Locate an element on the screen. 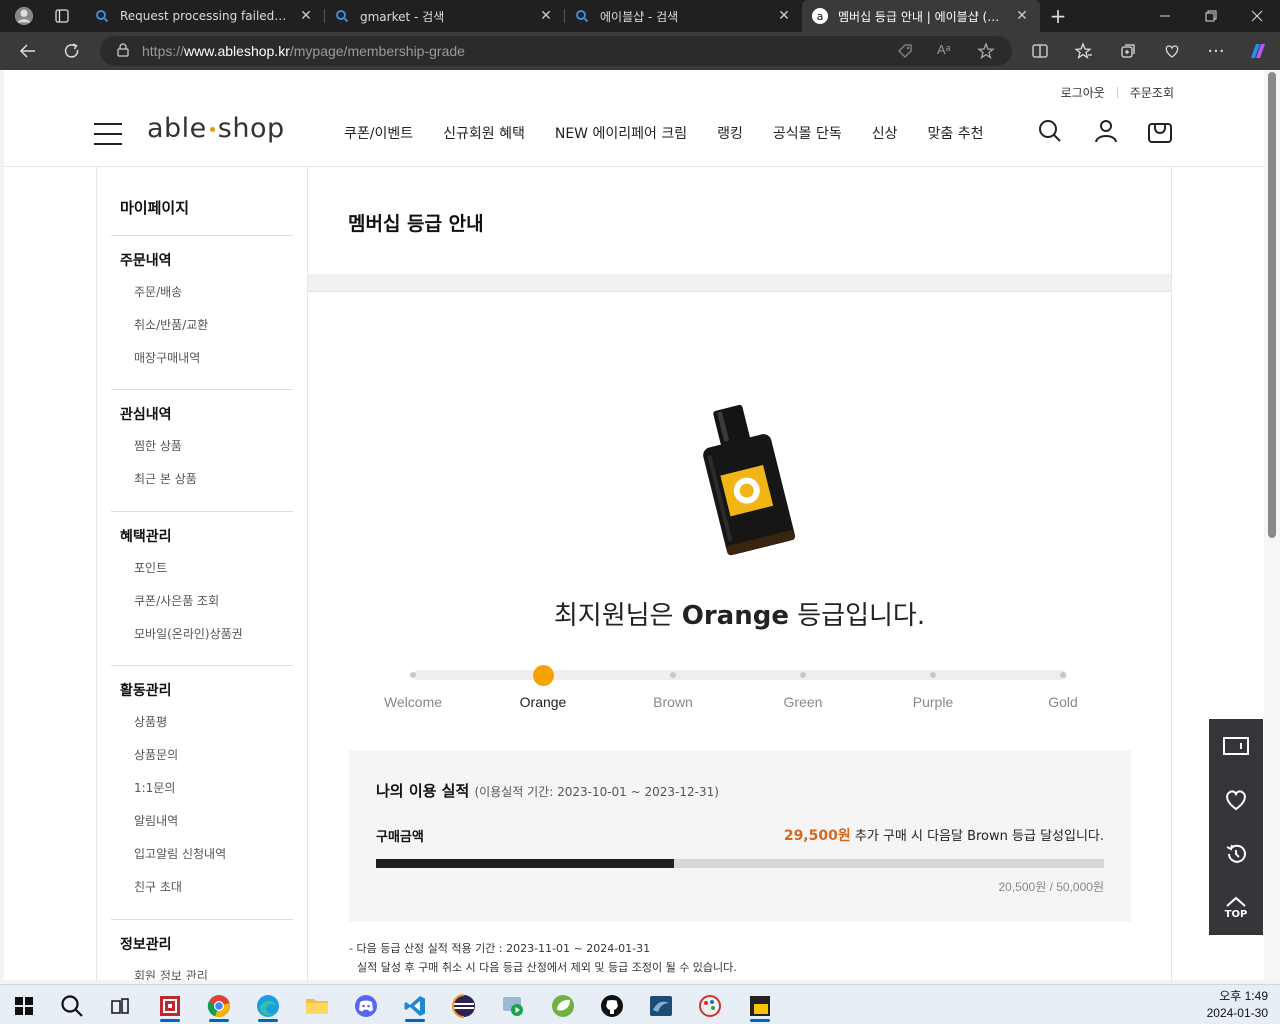 The image size is (1280, 1024). sidebar-section-activity: 활동관리 상품평 상품문의 1:1문의 알림내역 입고알림 신청내역 친구 초대 is located at coordinates (202, 781).